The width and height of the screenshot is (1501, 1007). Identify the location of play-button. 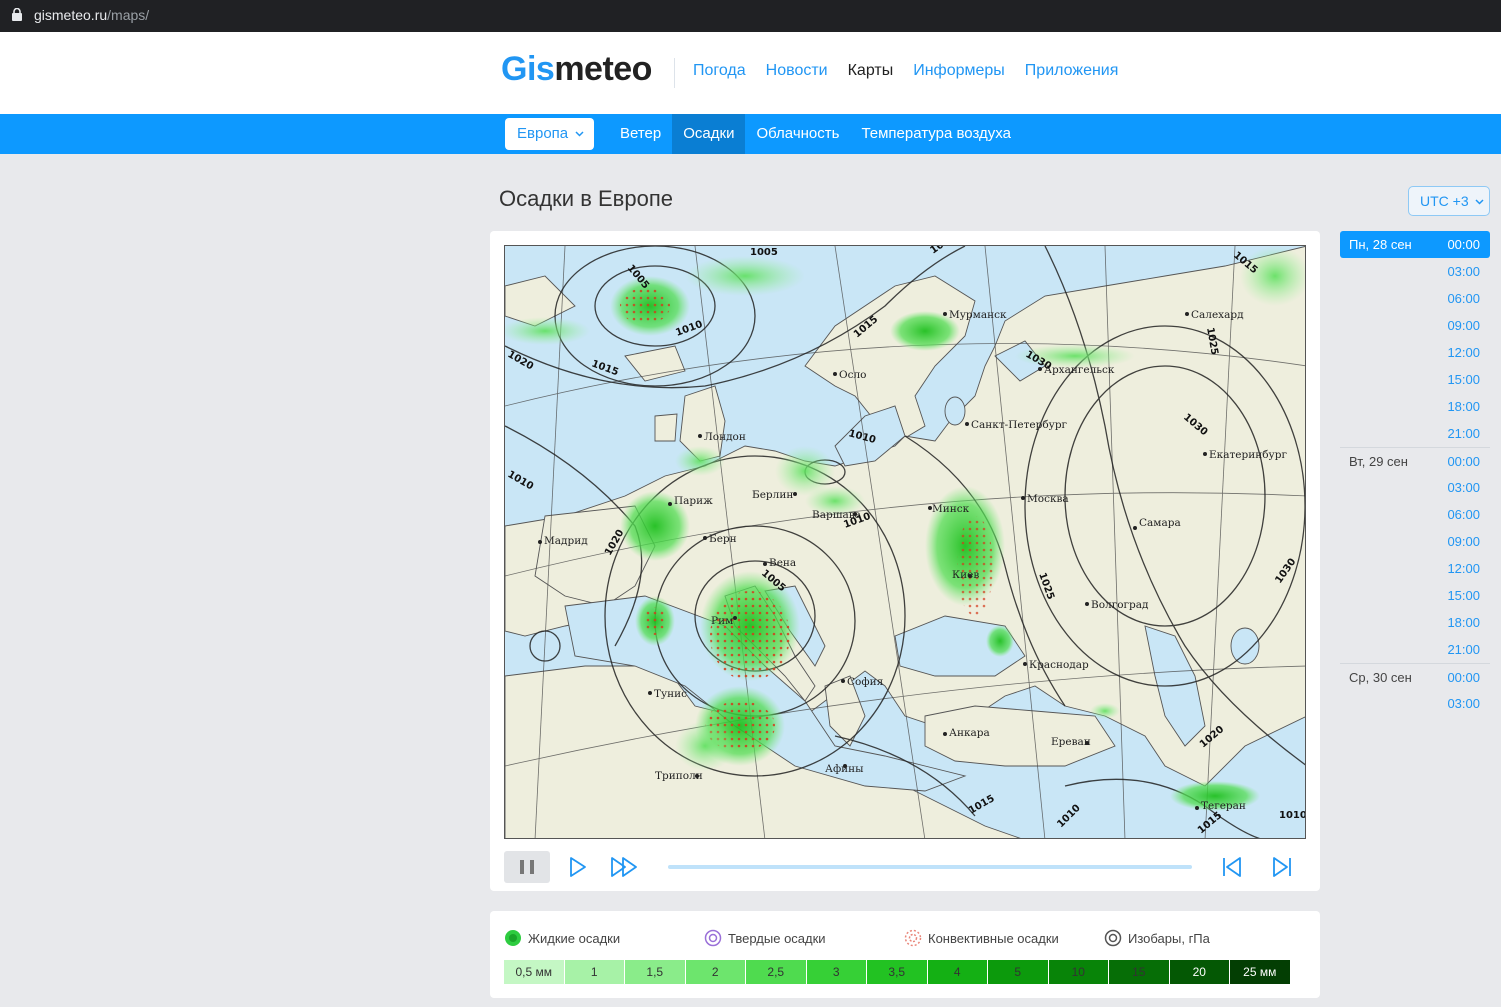
(577, 867).